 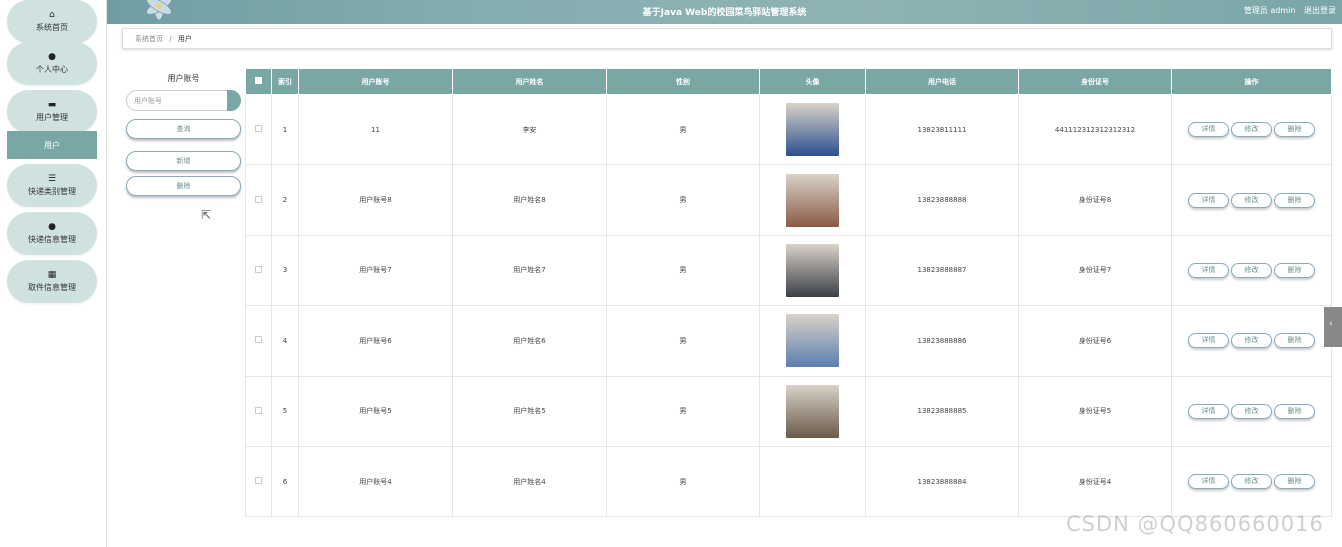 What do you see at coordinates (529, 481) in the screenshot?
I see `cell-name: 用户姓名4` at bounding box center [529, 481].